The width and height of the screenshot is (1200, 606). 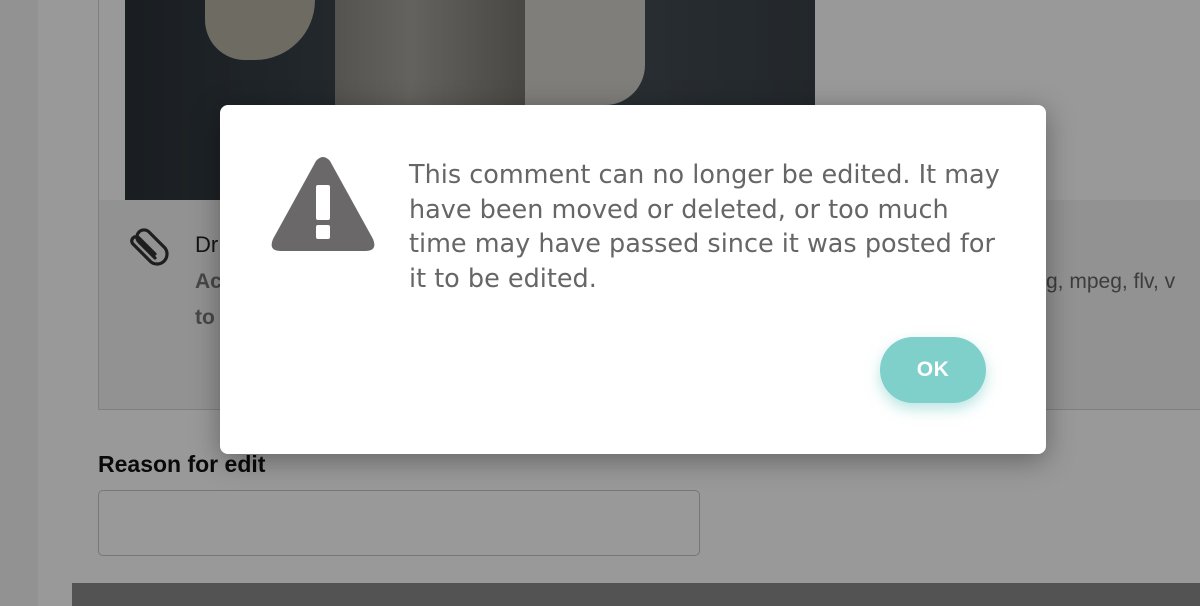 What do you see at coordinates (933, 370) in the screenshot?
I see `ok-button: OK` at bounding box center [933, 370].